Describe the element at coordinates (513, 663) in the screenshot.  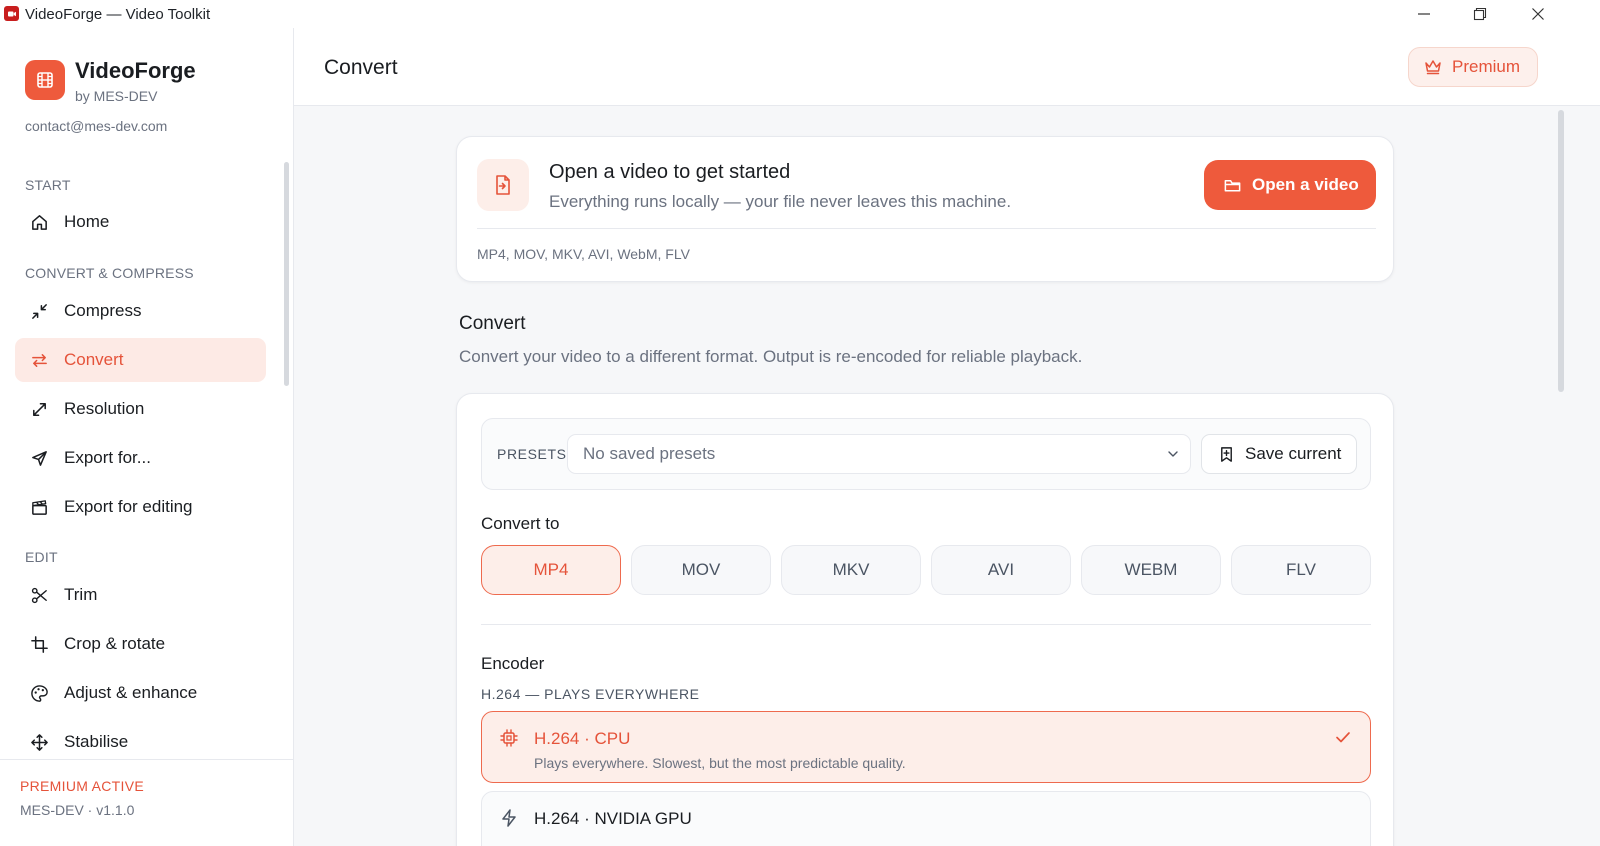
I see `encoder-label: Encoder` at that location.